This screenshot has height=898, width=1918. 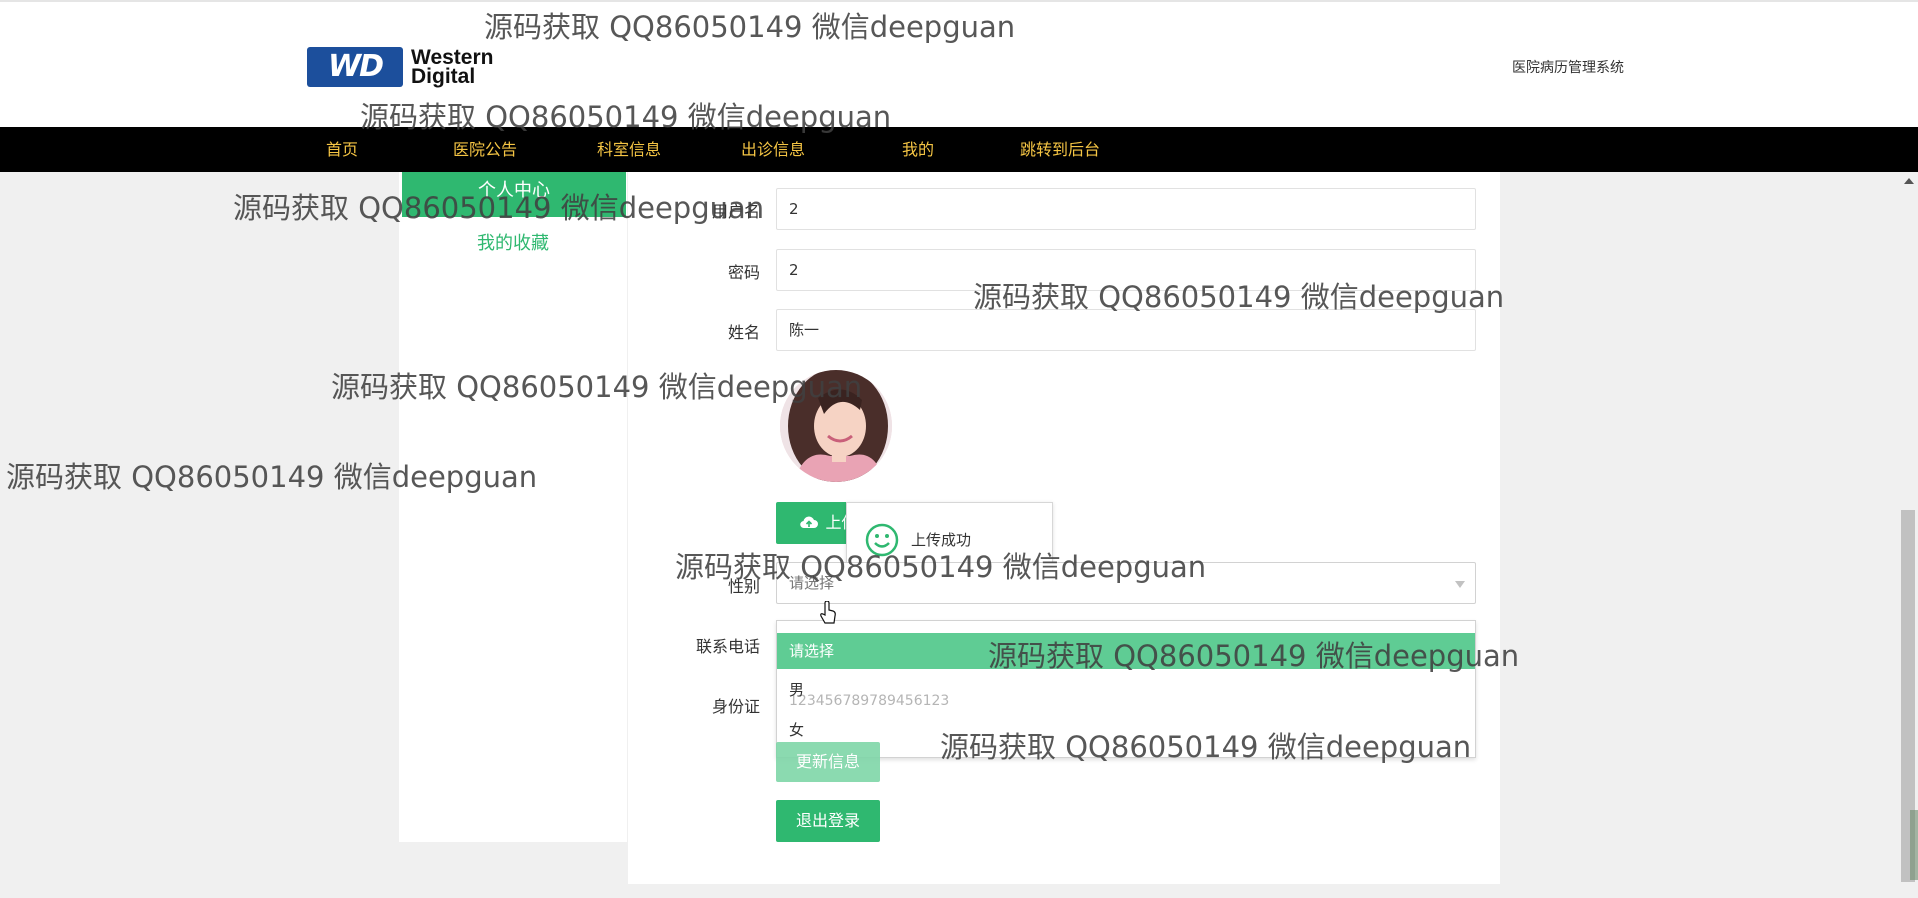 I want to click on nav-go-admin: 跳转到后台, so click(x=1060, y=149).